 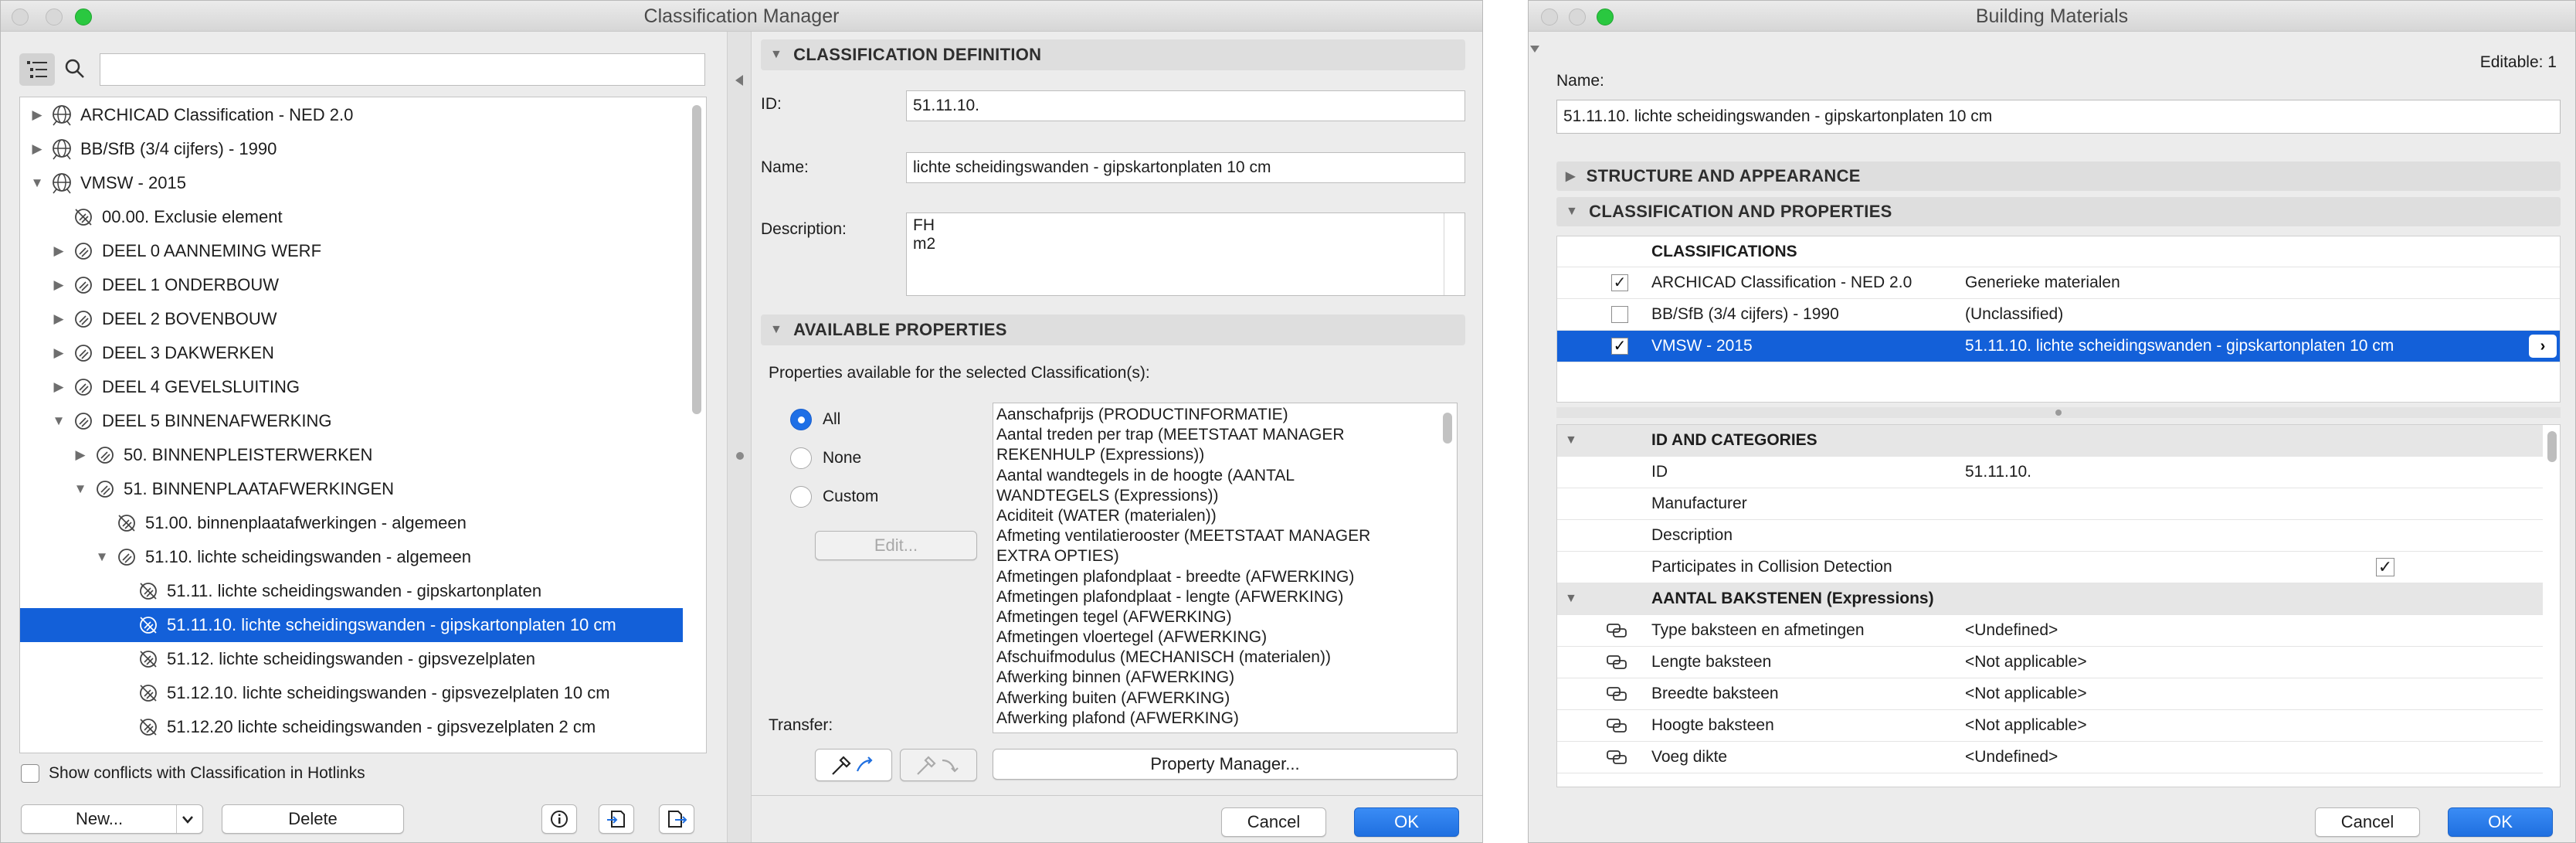 I want to click on search-input, so click(x=402, y=69).